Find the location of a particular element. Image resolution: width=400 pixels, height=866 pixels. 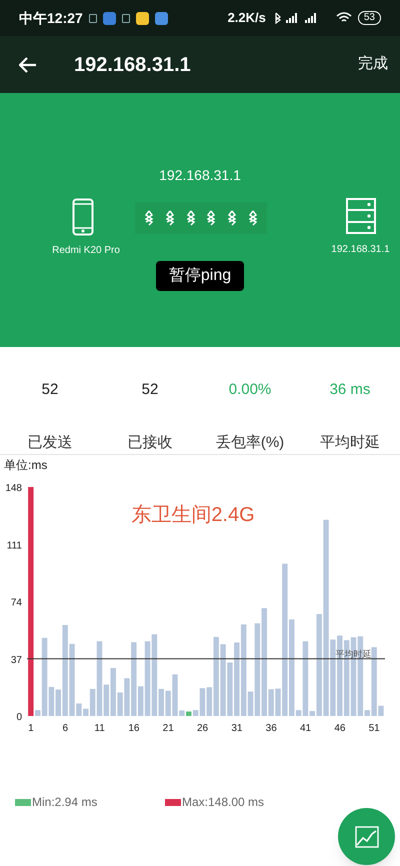

stat-label: 已接收 is located at coordinates (150, 442).